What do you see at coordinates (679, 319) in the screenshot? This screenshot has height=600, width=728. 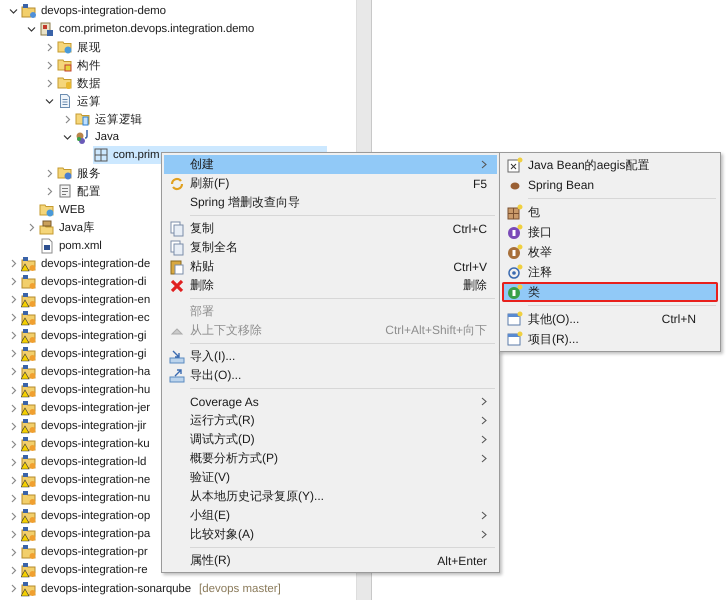 I see `shortcut-label: Ctrl+N` at bounding box center [679, 319].